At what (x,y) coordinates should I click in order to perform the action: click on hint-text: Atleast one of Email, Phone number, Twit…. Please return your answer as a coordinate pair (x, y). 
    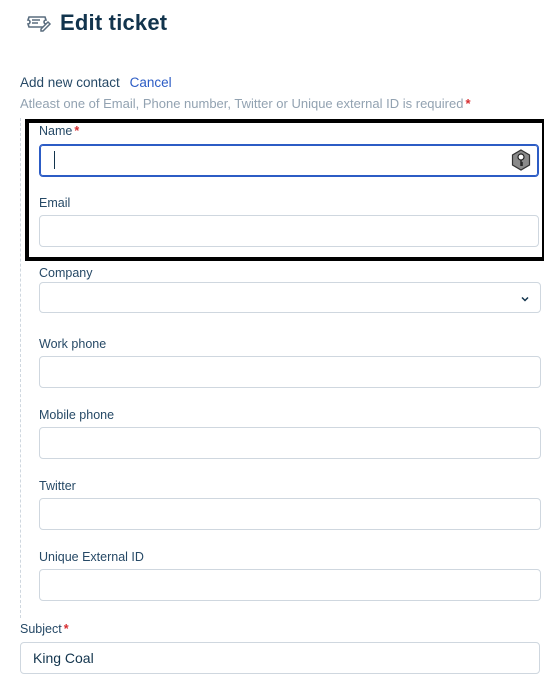
    Looking at the image, I should click on (242, 103).